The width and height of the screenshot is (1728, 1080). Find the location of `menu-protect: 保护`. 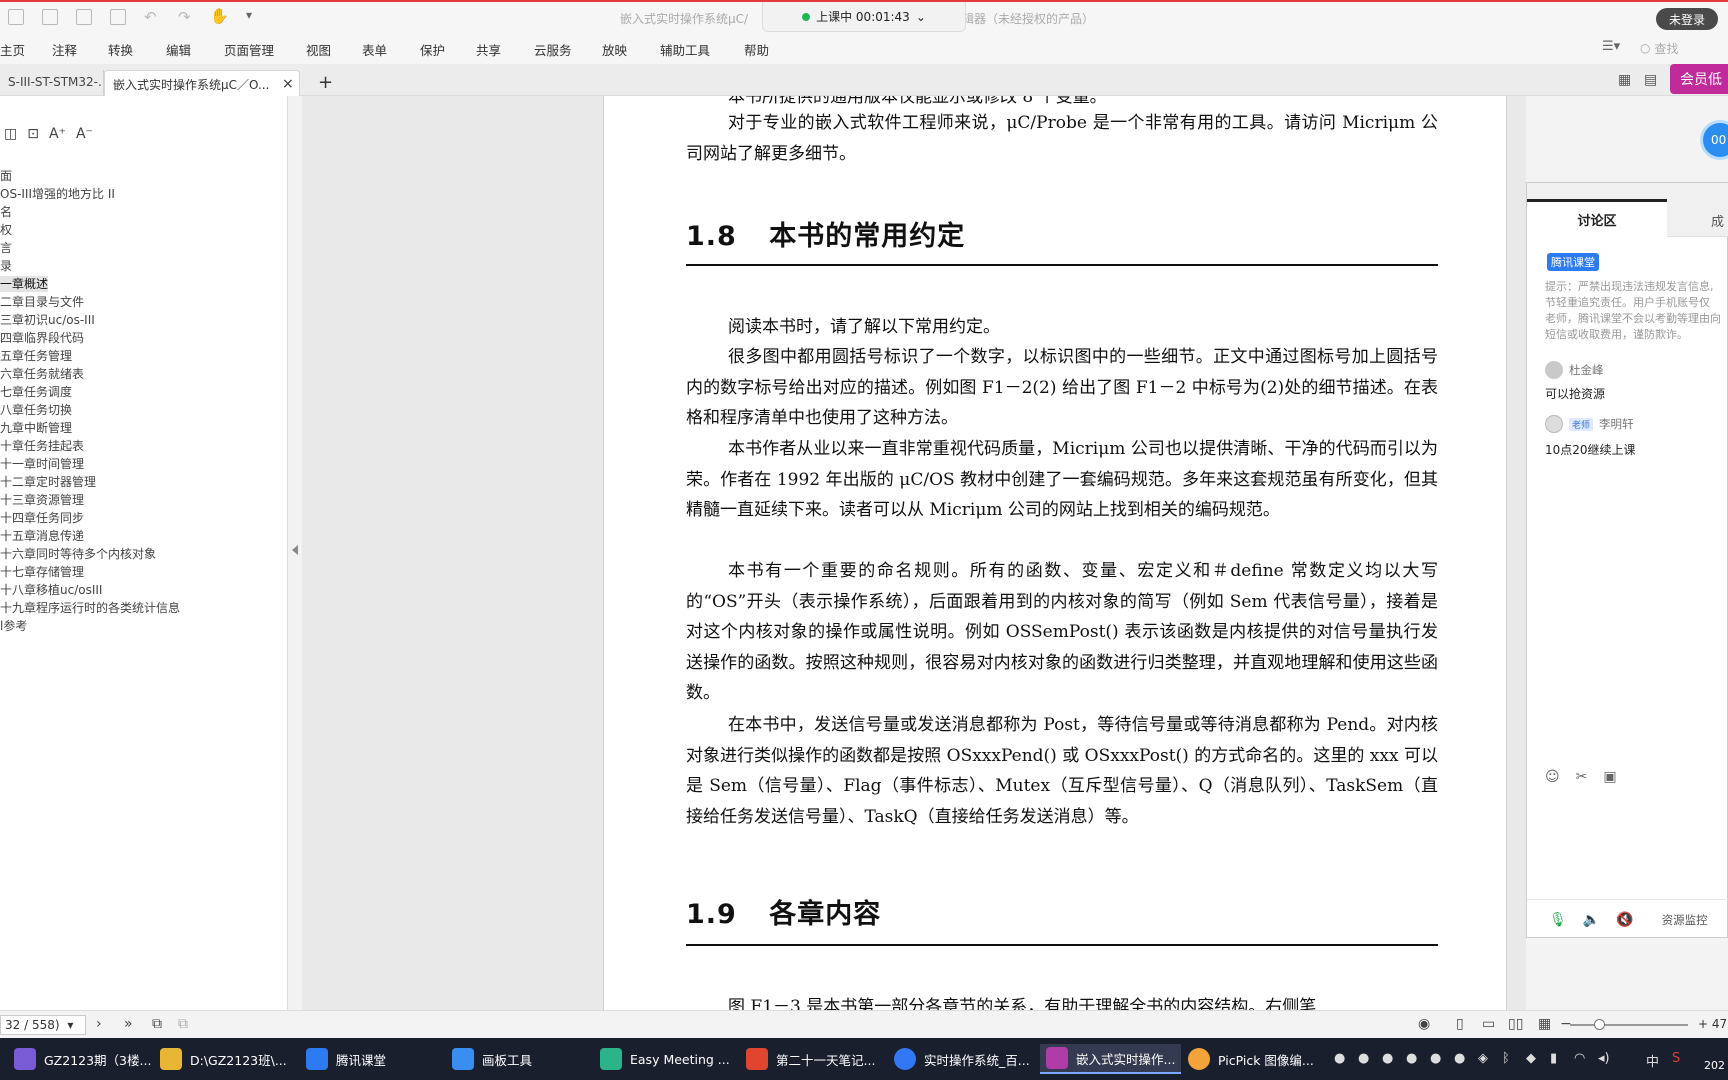

menu-protect: 保护 is located at coordinates (432, 49).